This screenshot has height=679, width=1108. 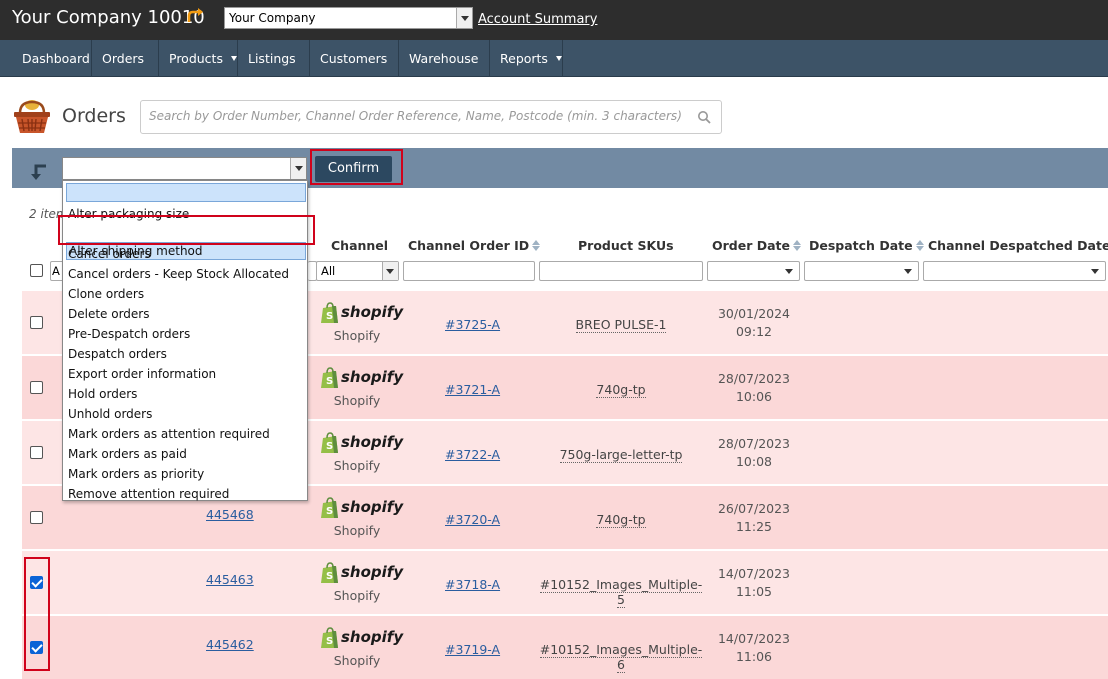 I want to click on nav-reports: Reports, so click(x=526, y=58).